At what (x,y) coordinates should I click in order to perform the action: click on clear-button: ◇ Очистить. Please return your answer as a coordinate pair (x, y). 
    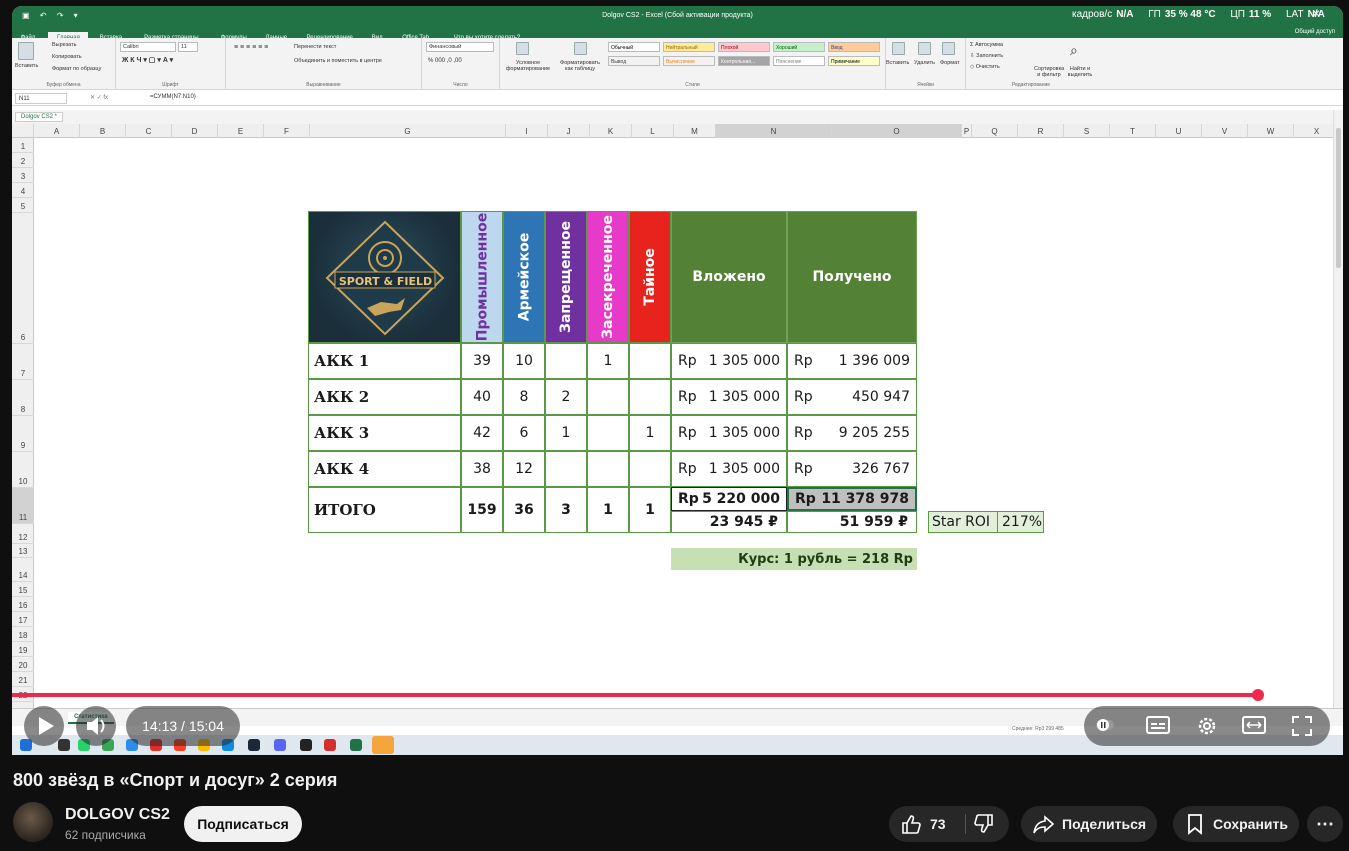
    Looking at the image, I should click on (985, 67).